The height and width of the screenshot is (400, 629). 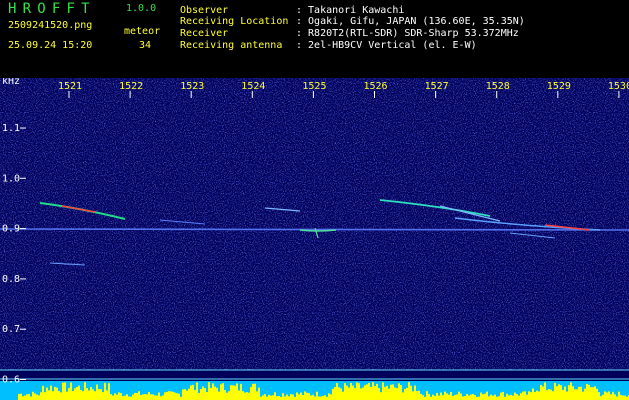 What do you see at coordinates (314, 86) in the screenshot?
I see `x-tick-label: 1525` at bounding box center [314, 86].